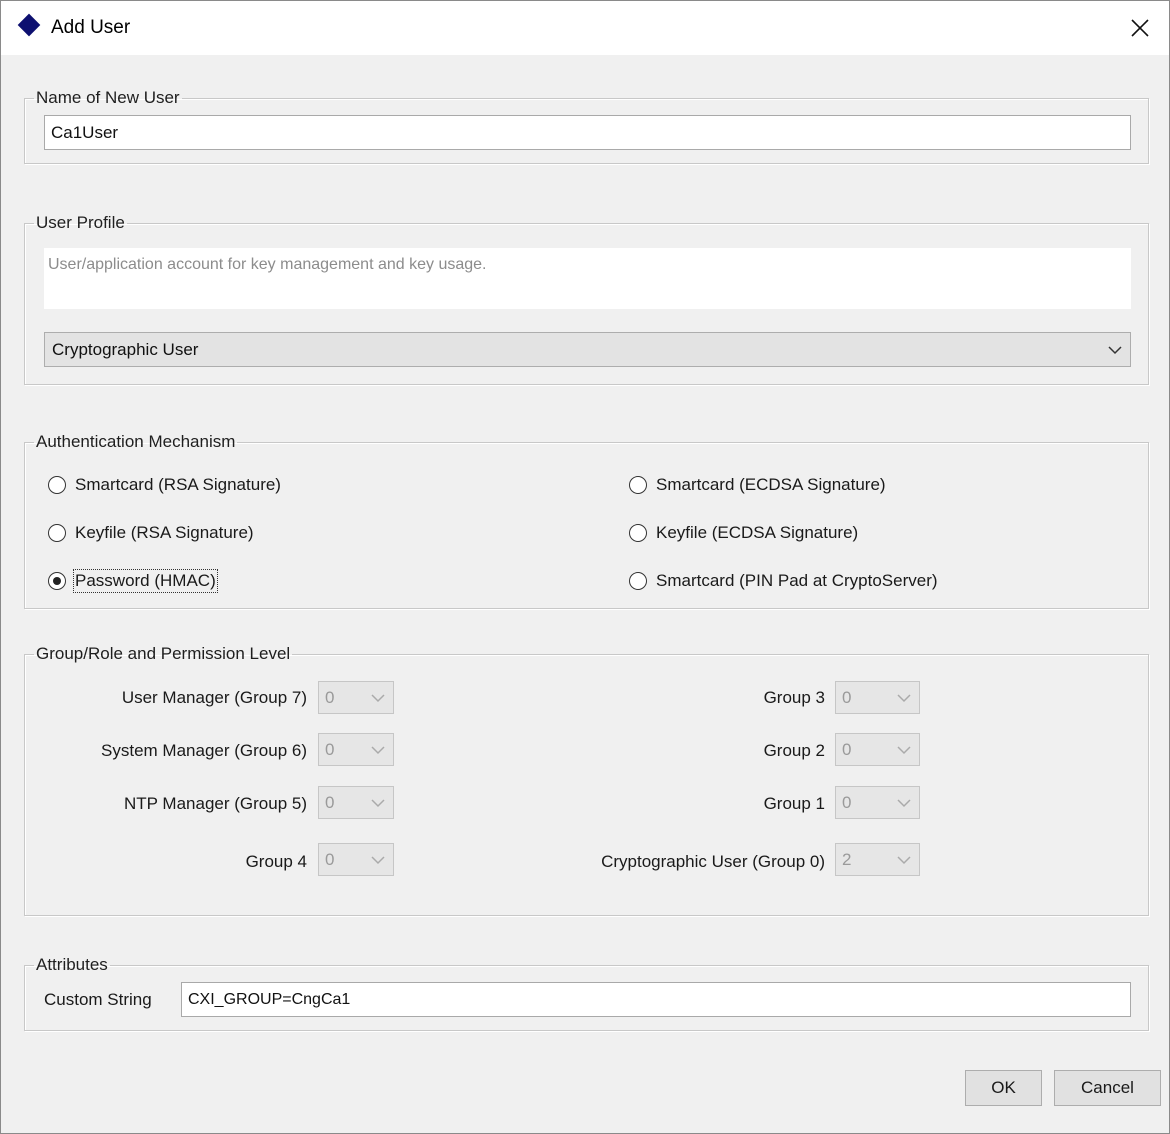 This screenshot has height=1134, width=1170. I want to click on cancel-button: Cancel, so click(1107, 1088).